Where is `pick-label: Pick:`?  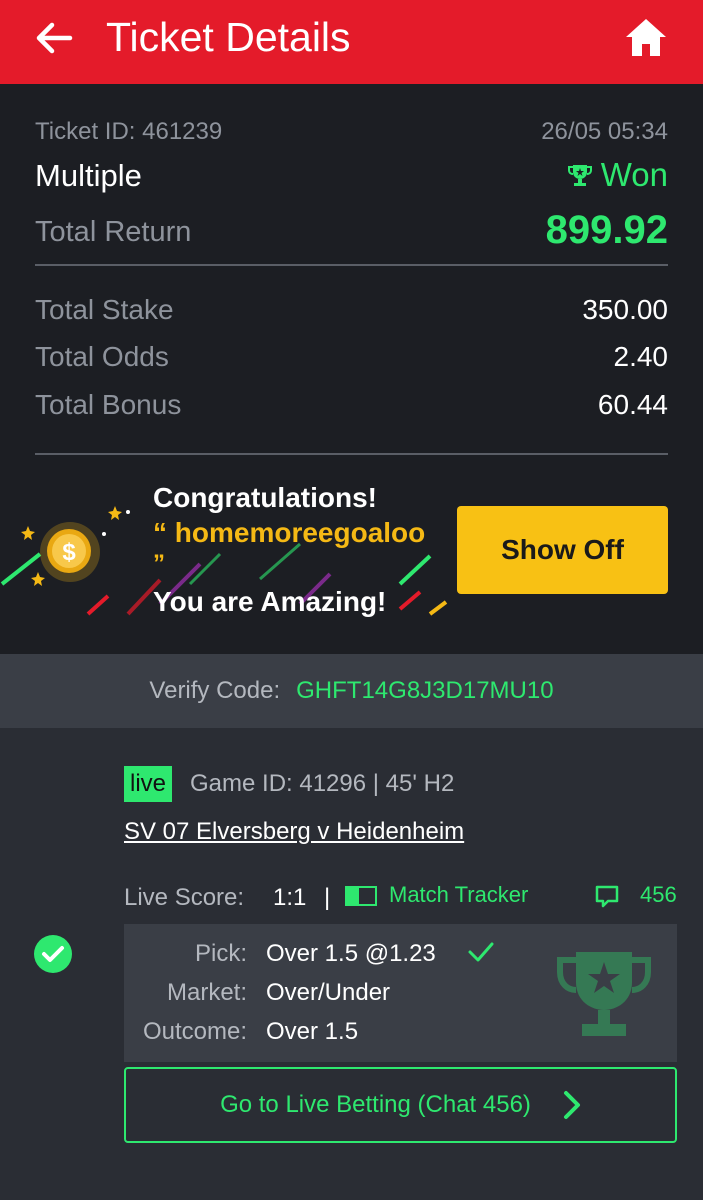
pick-label: Pick: is located at coordinates (220, 953).